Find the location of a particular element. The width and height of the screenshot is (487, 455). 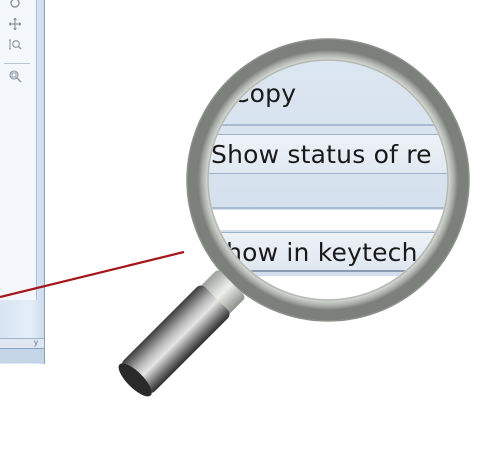

bottom-bar is located at coordinates (22, 355).